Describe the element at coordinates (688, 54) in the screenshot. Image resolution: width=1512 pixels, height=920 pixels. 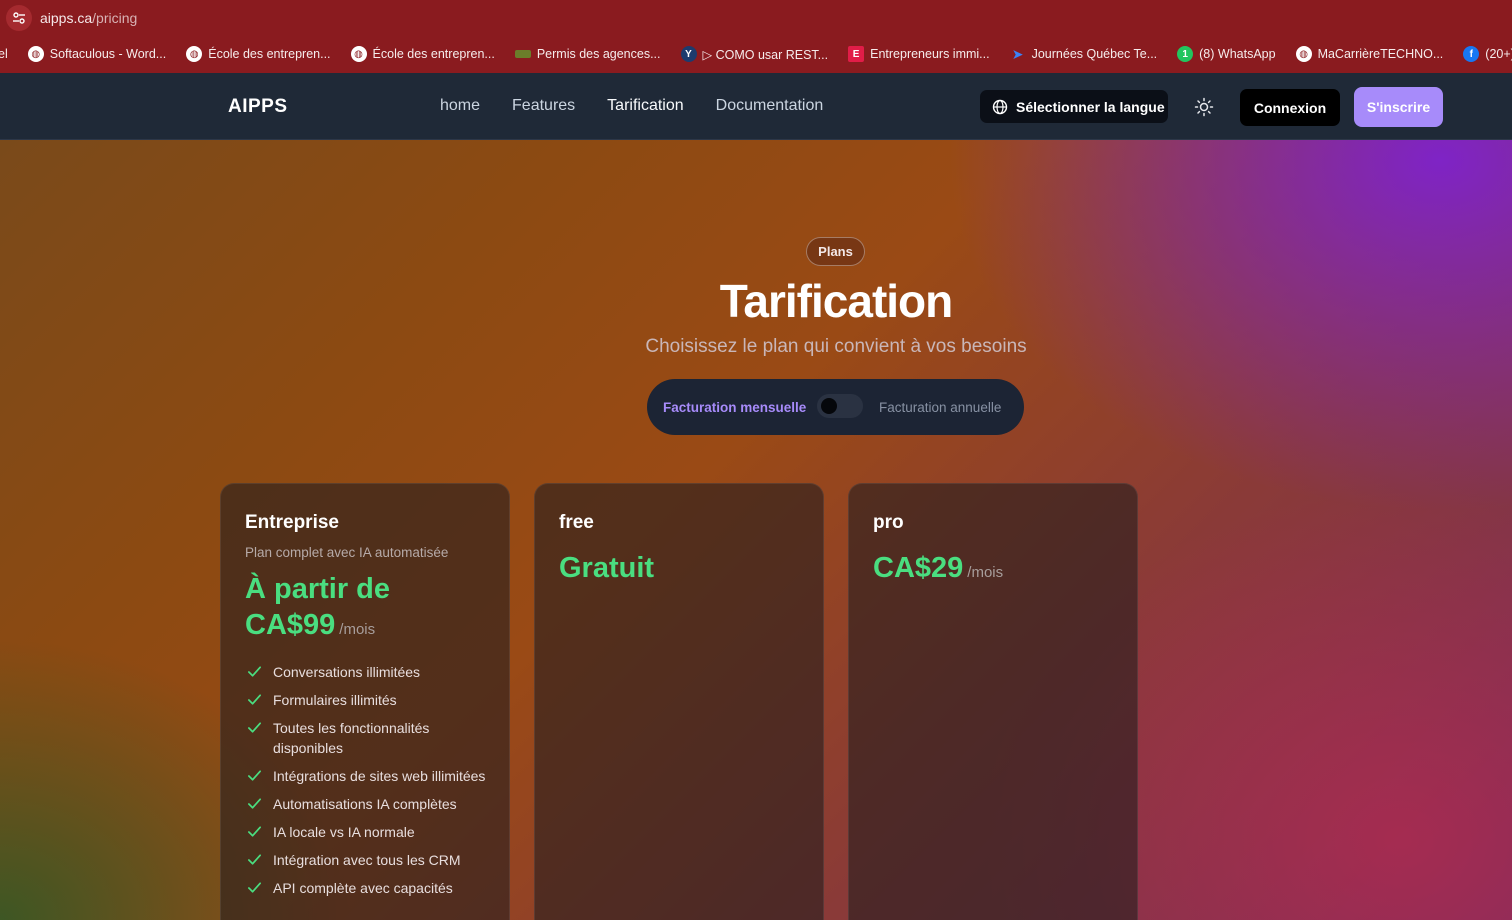
I see `site-icon: Y` at that location.